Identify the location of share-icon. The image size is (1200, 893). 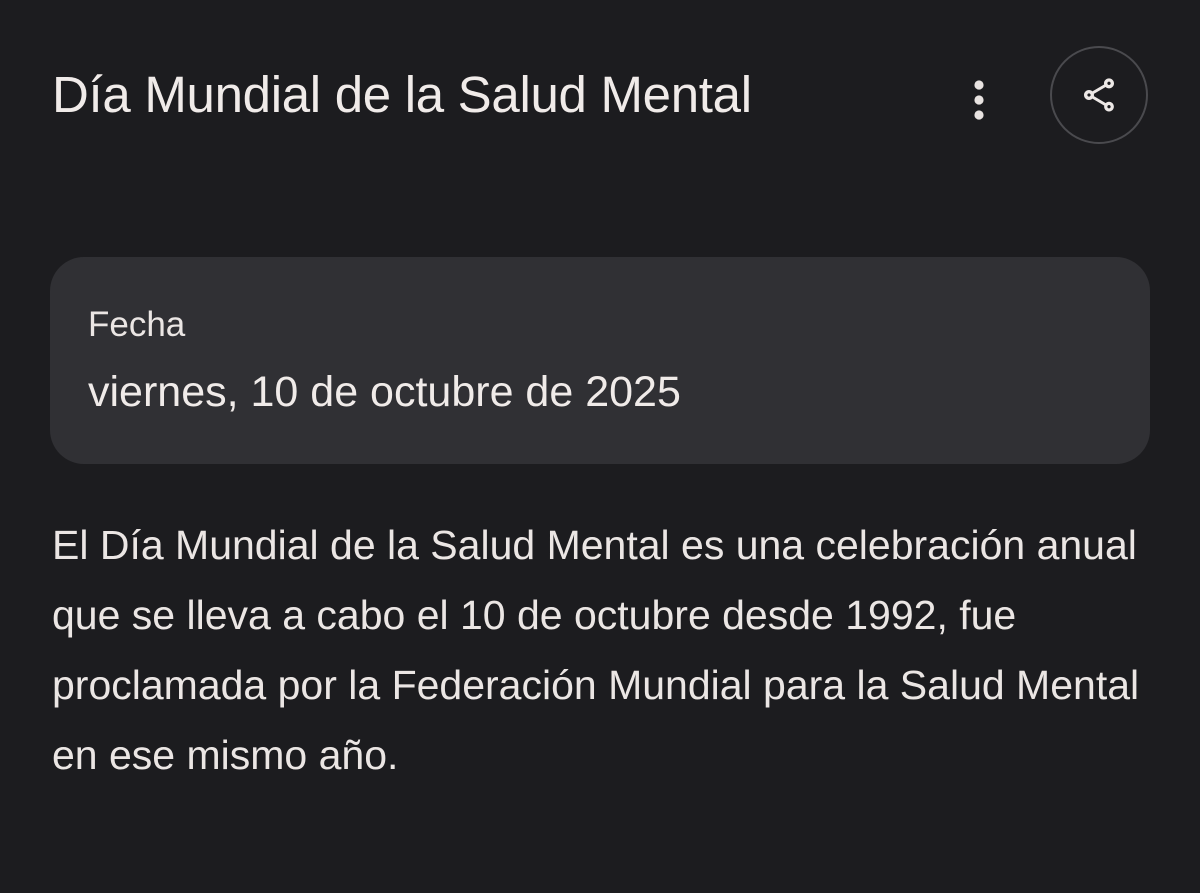
(1099, 95).